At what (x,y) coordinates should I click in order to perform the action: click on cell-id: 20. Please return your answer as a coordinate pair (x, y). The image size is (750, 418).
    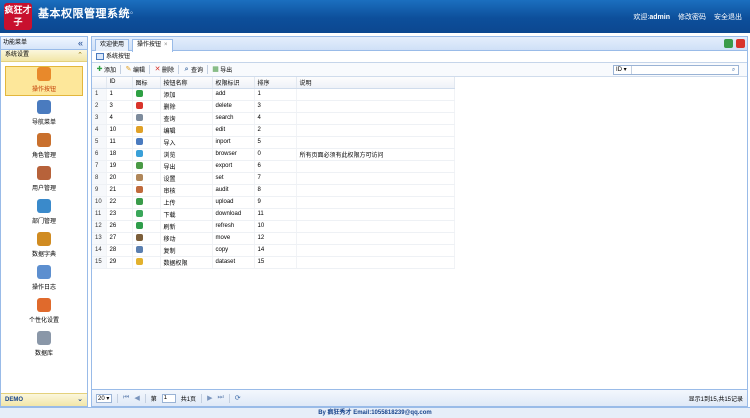
    Looking at the image, I should click on (119, 178).